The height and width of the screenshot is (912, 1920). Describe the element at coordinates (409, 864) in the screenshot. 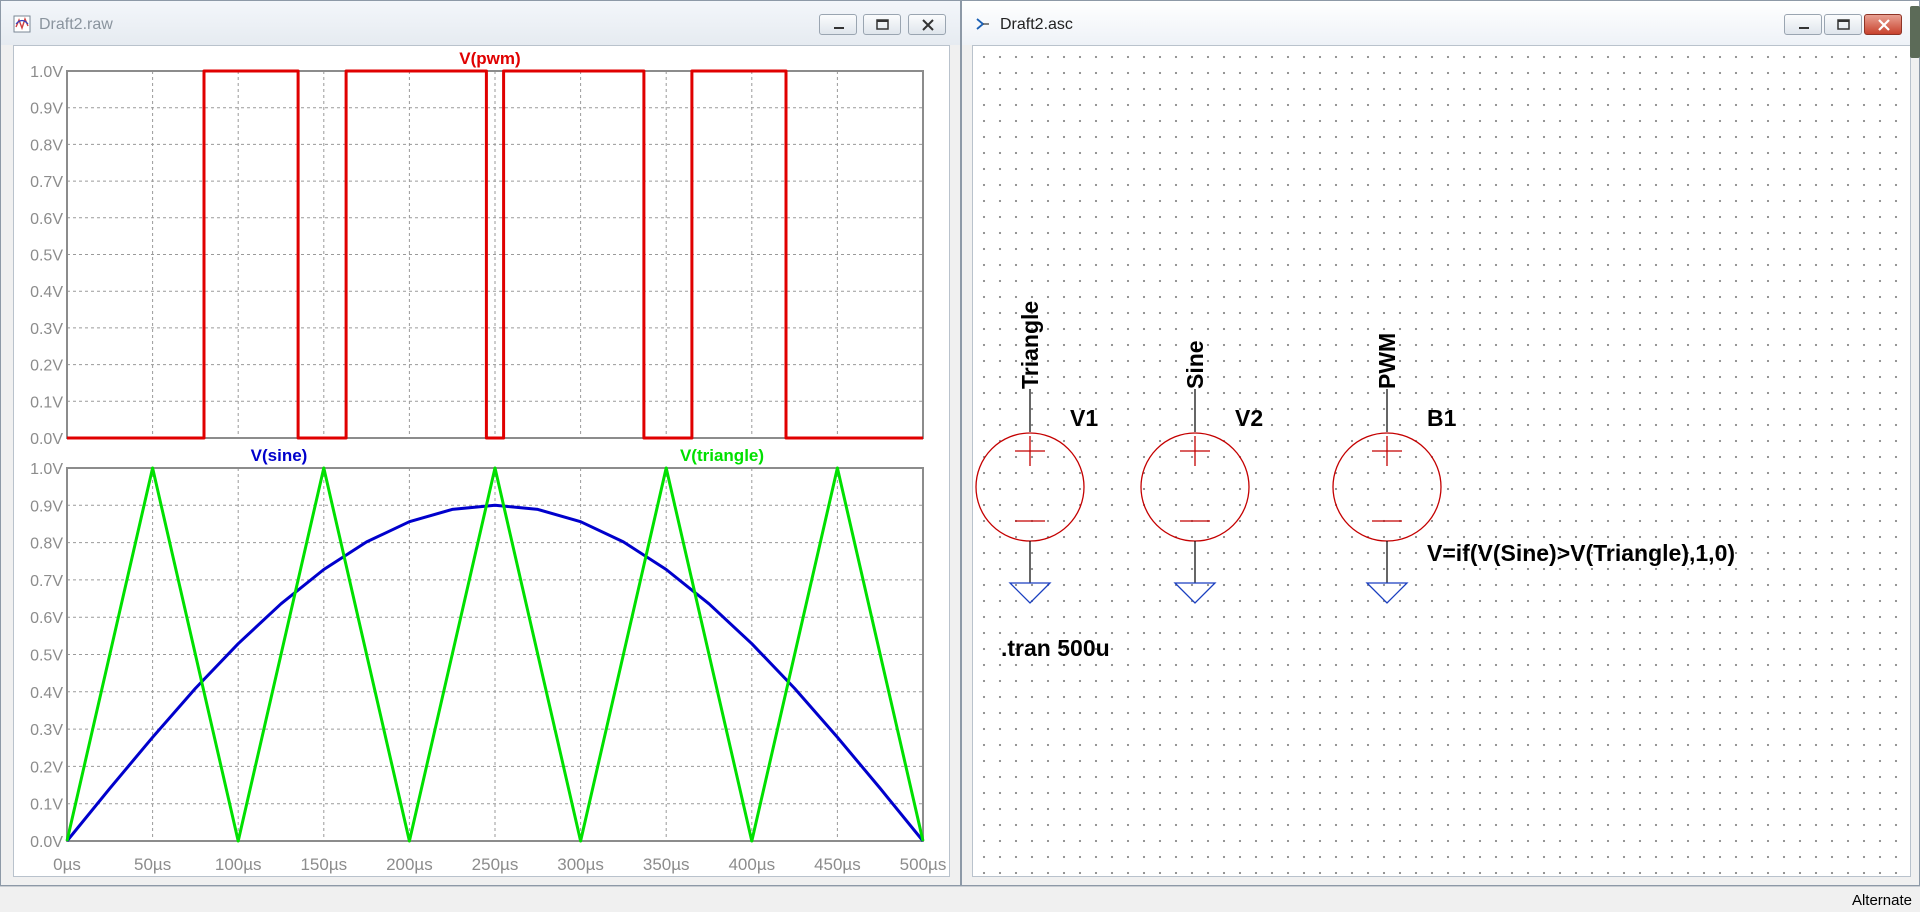

I see `x-tick-label: 200µs` at that location.